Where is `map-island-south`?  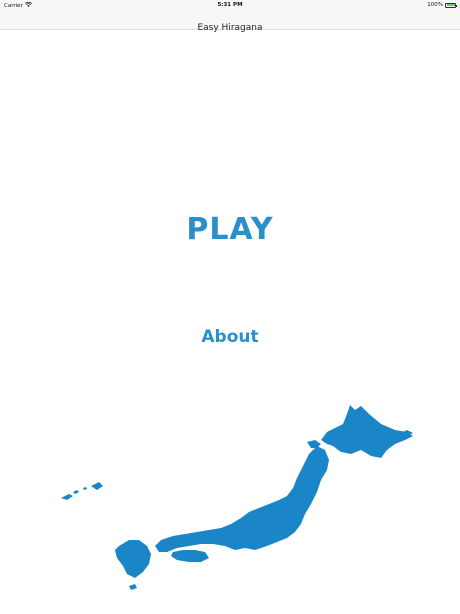 map-island-south is located at coordinates (133, 587).